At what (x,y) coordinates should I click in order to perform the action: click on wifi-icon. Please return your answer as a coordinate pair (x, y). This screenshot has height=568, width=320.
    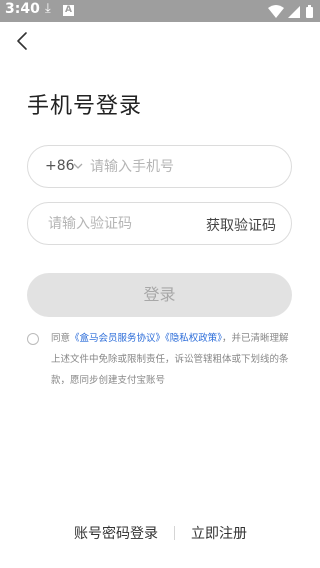
    Looking at the image, I should click on (276, 11).